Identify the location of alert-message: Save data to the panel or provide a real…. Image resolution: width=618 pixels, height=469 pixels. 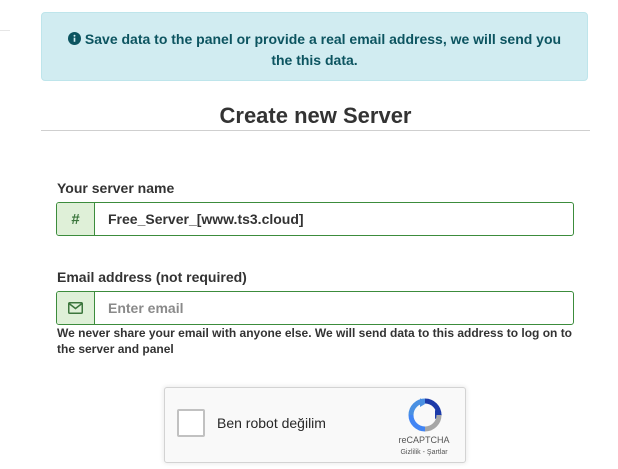
(323, 49).